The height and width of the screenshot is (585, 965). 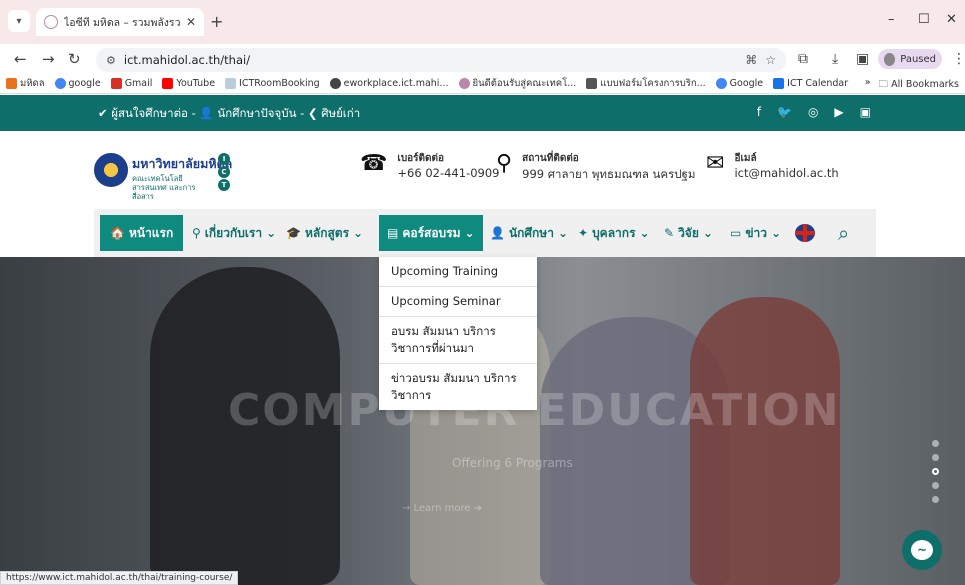 I want to click on bookmark-item: Gmail, so click(x=131, y=83).